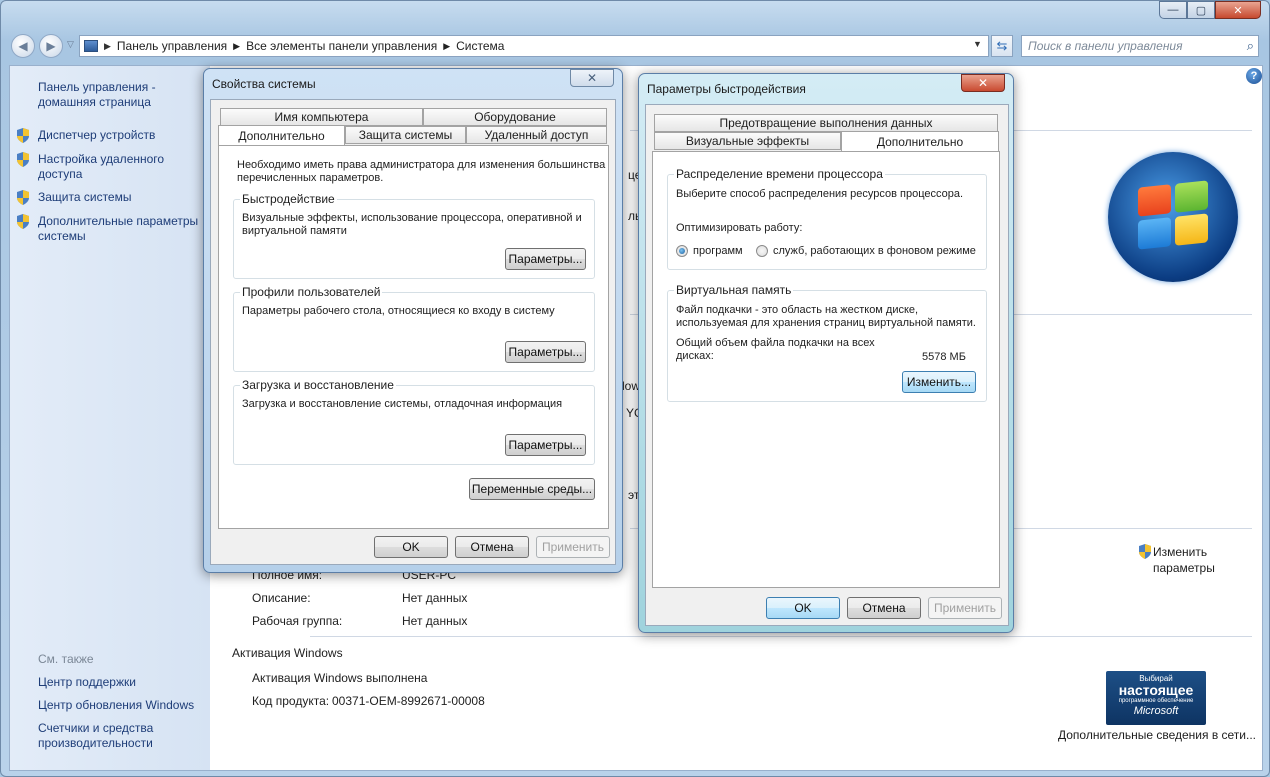  I want to click on help-icon: ?, so click(1254, 76).